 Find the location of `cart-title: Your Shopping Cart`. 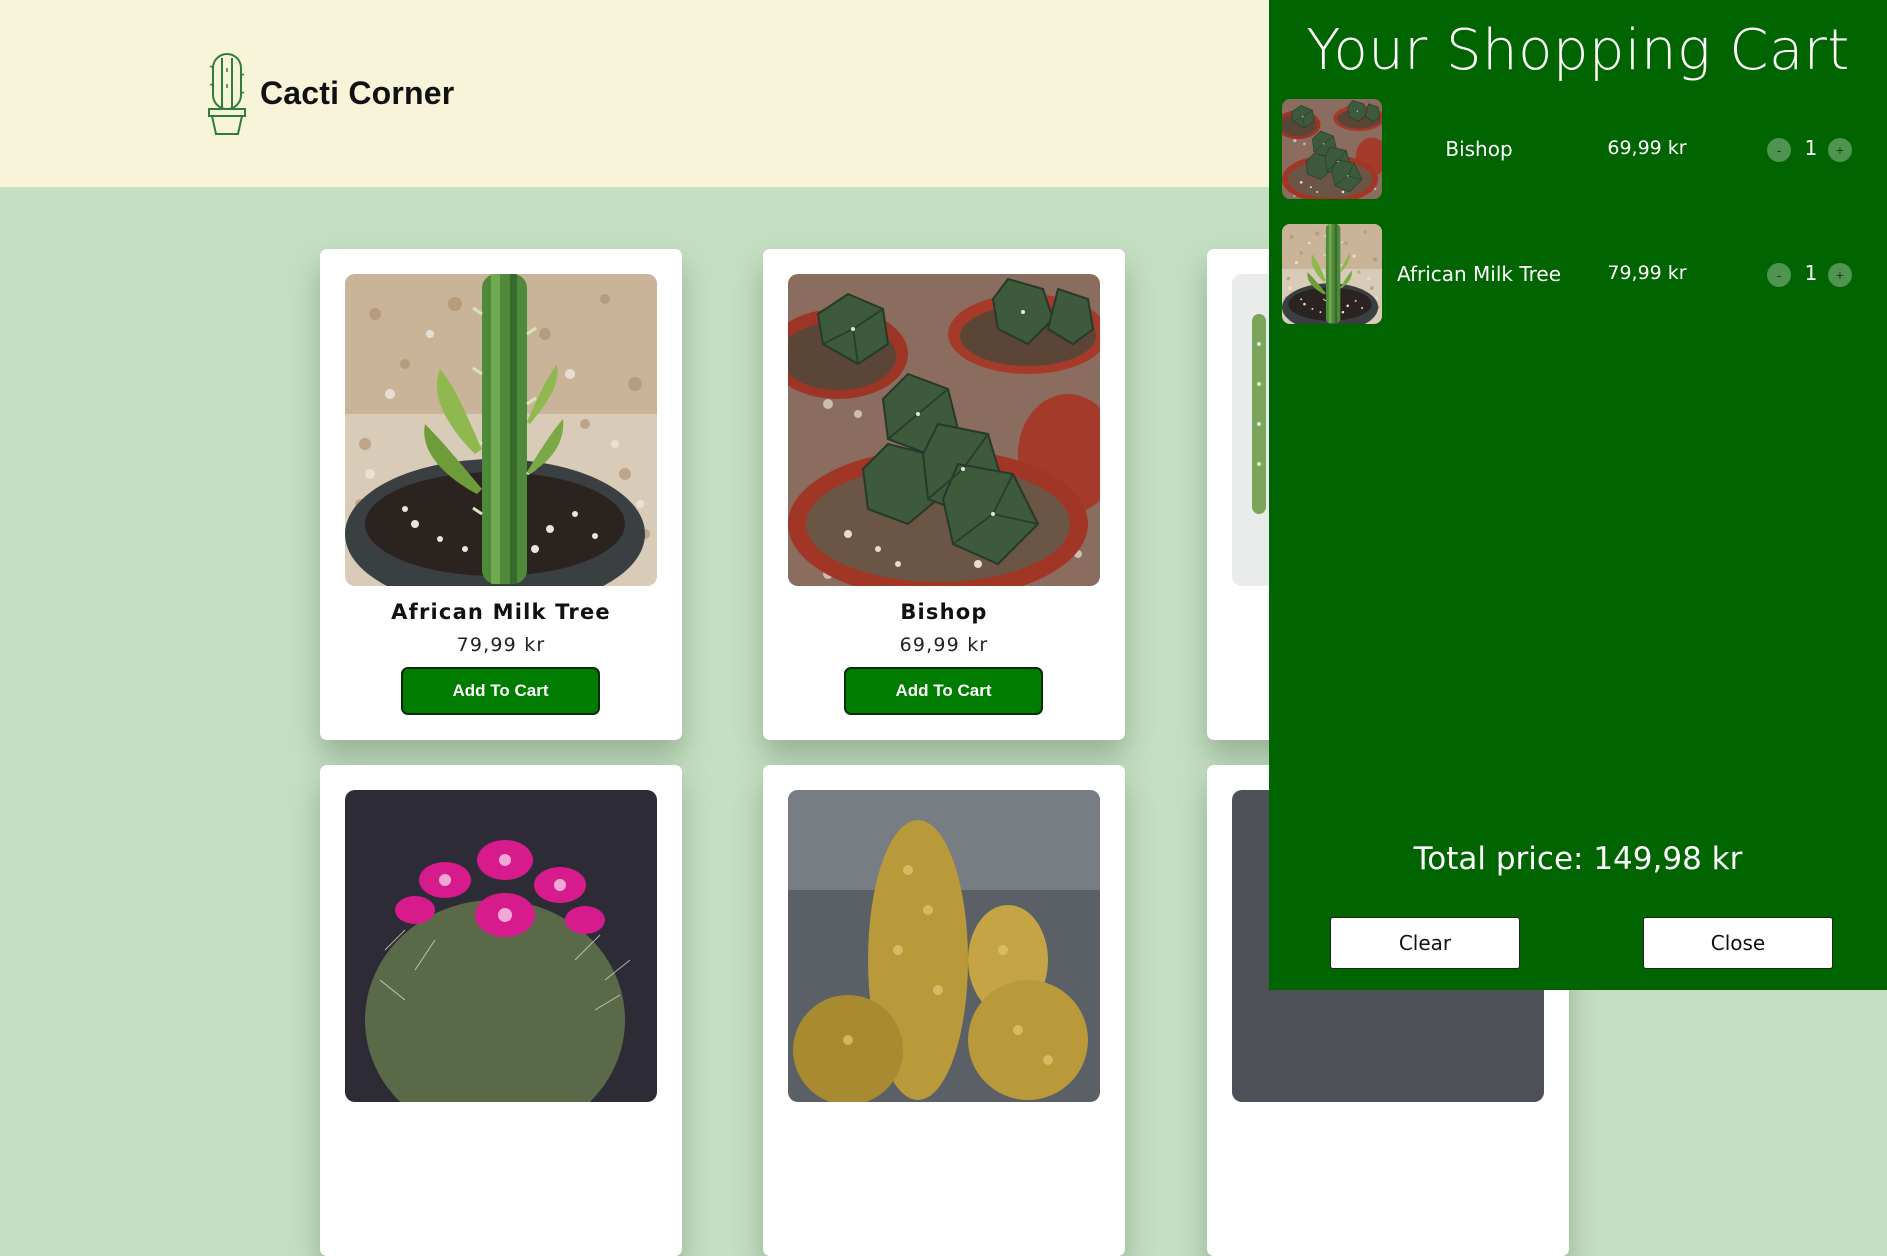

cart-title: Your Shopping Cart is located at coordinates (1578, 50).